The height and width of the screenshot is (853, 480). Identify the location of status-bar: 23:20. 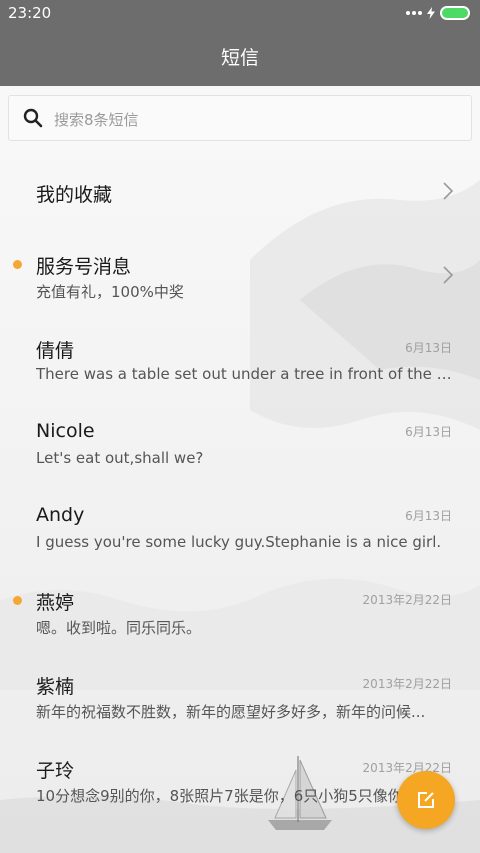
(240, 14).